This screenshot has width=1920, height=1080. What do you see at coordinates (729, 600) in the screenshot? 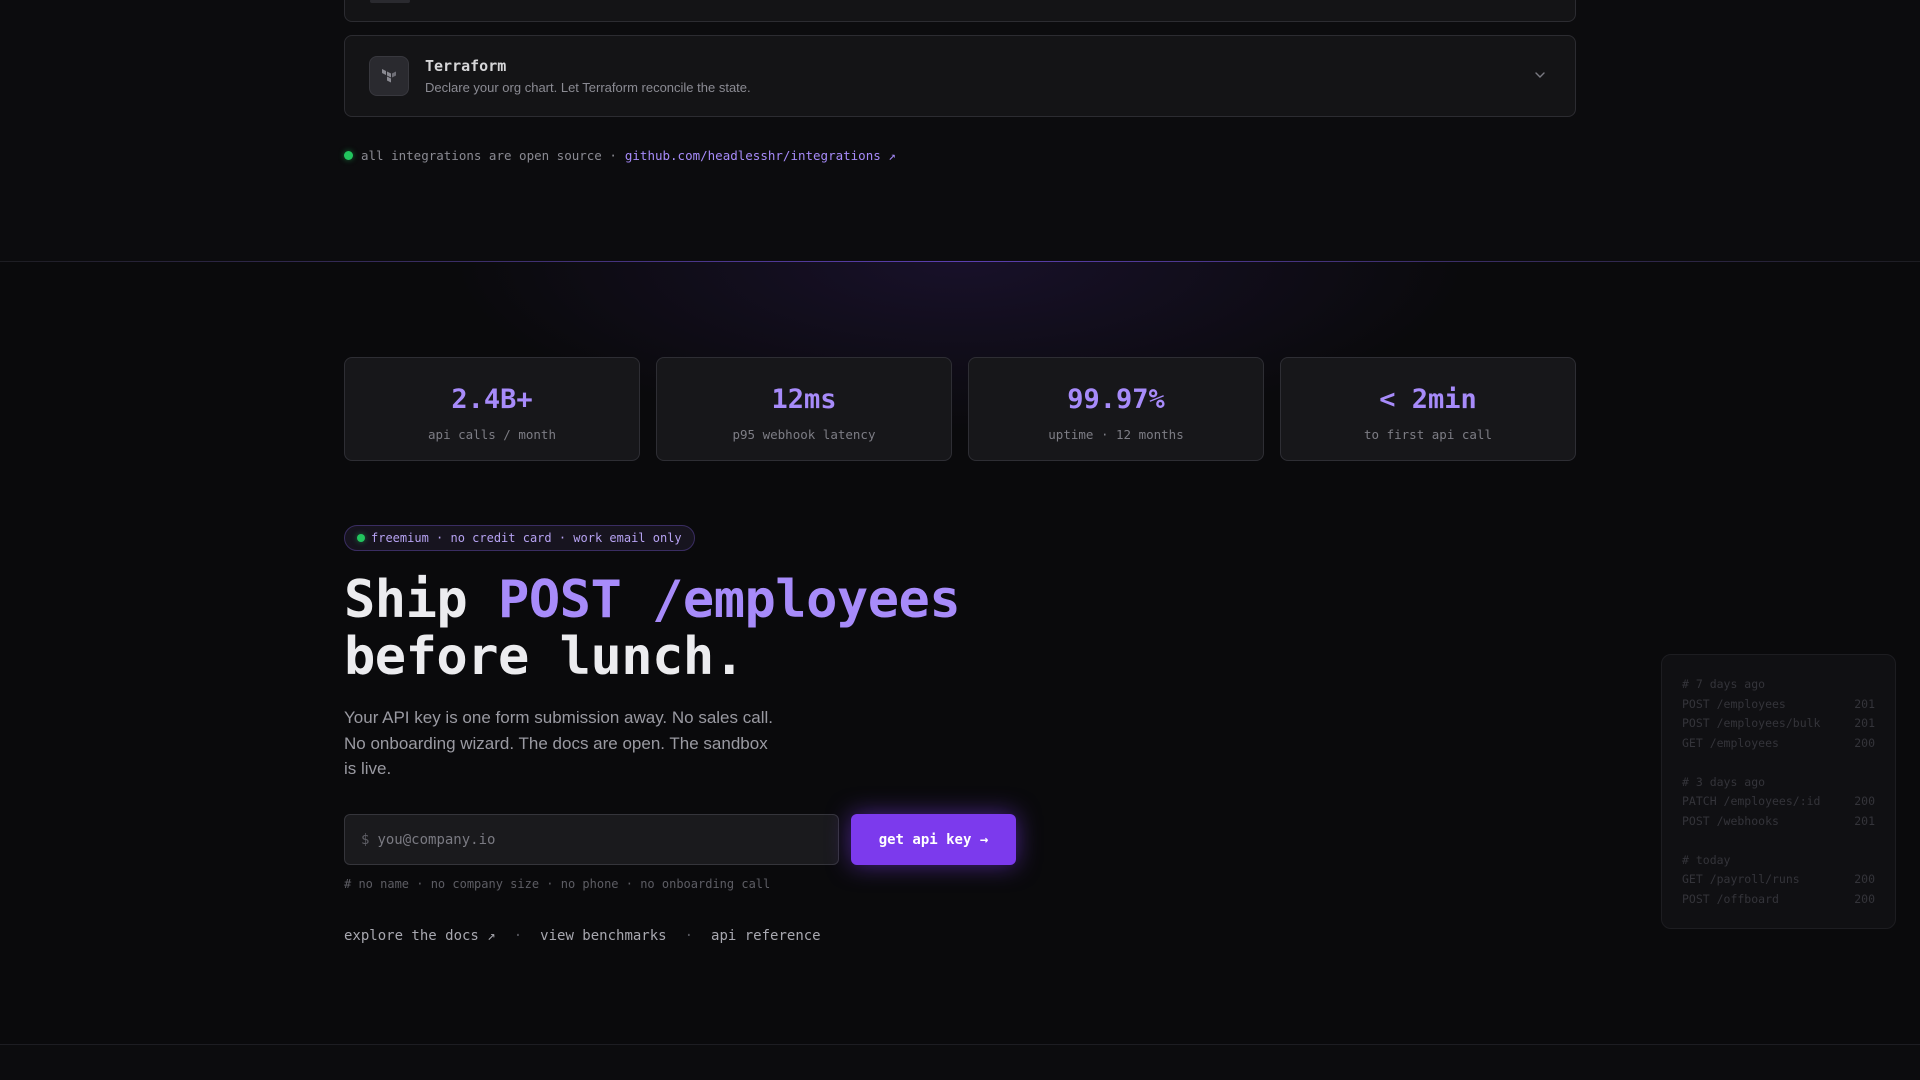
I see `headline-accent: POST /employees` at bounding box center [729, 600].